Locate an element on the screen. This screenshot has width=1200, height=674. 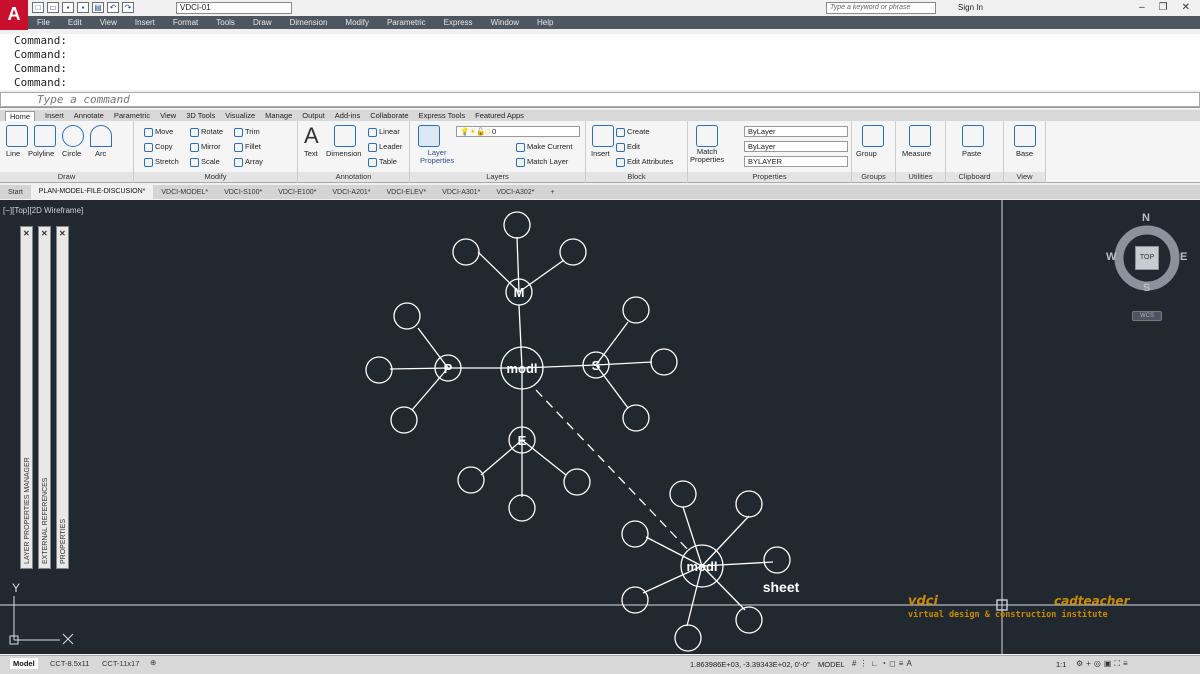
tab-view: View is located at coordinates (168, 115).